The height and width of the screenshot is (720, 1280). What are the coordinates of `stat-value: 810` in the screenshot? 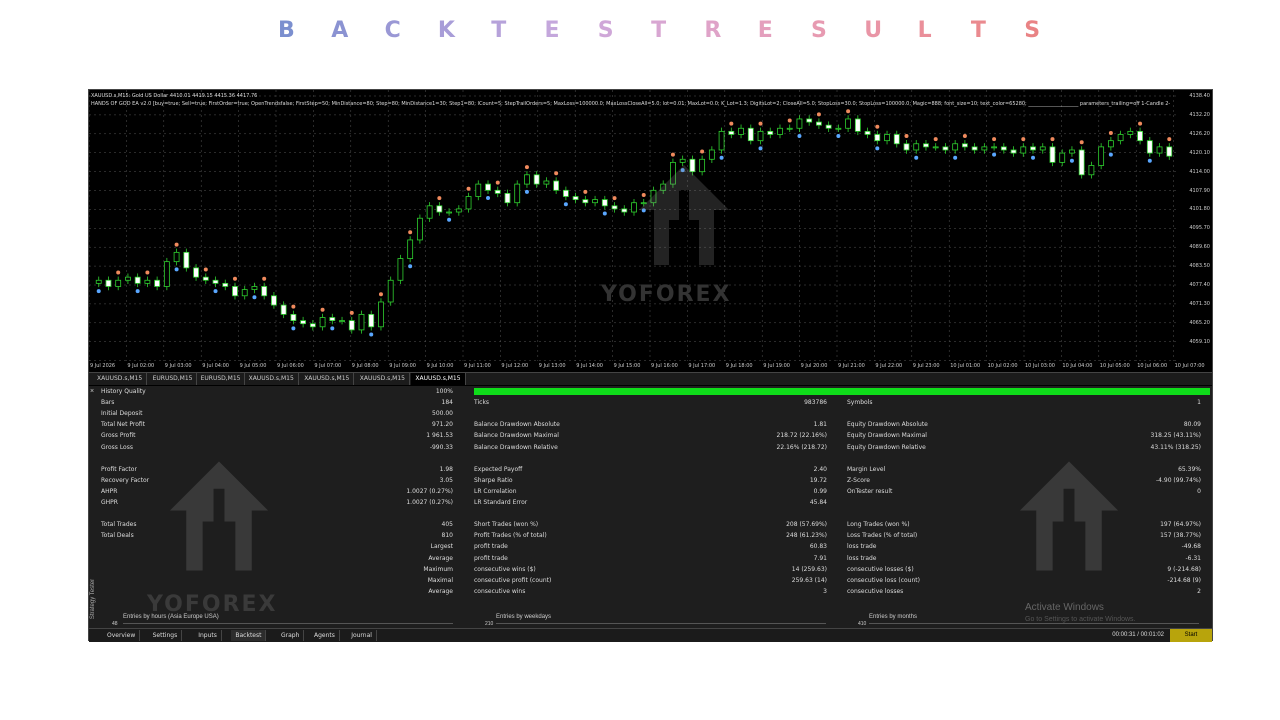 It's located at (447, 536).